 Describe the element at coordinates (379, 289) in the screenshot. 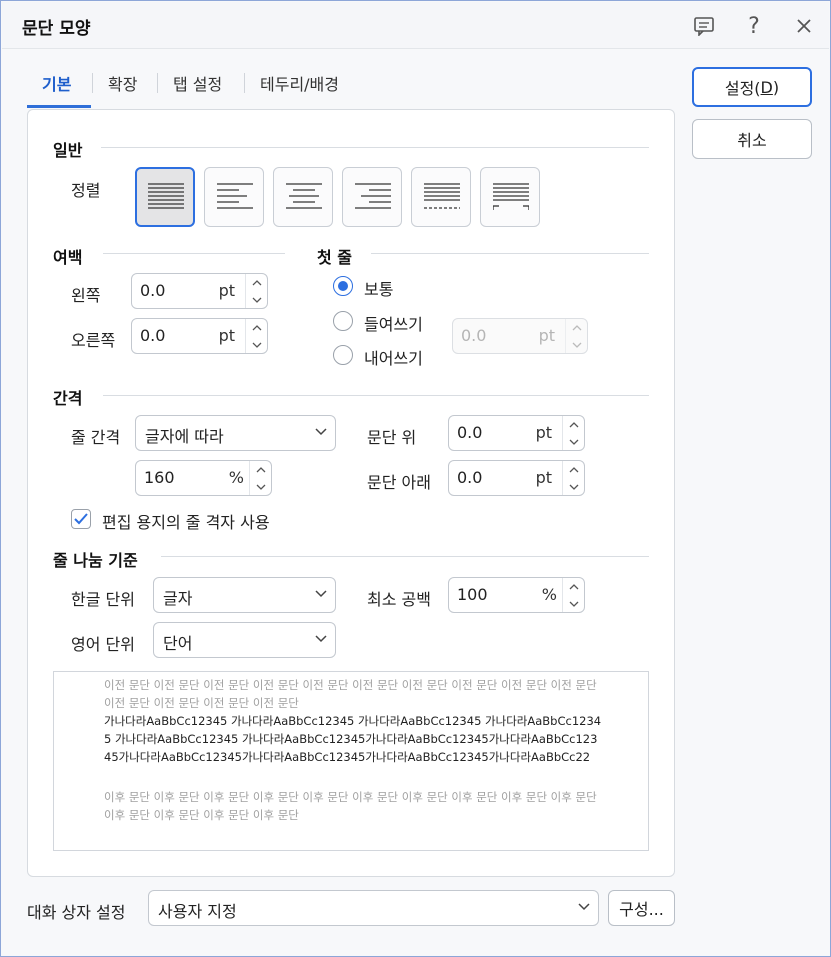

I see `first-line-normal-label: 보통` at that location.